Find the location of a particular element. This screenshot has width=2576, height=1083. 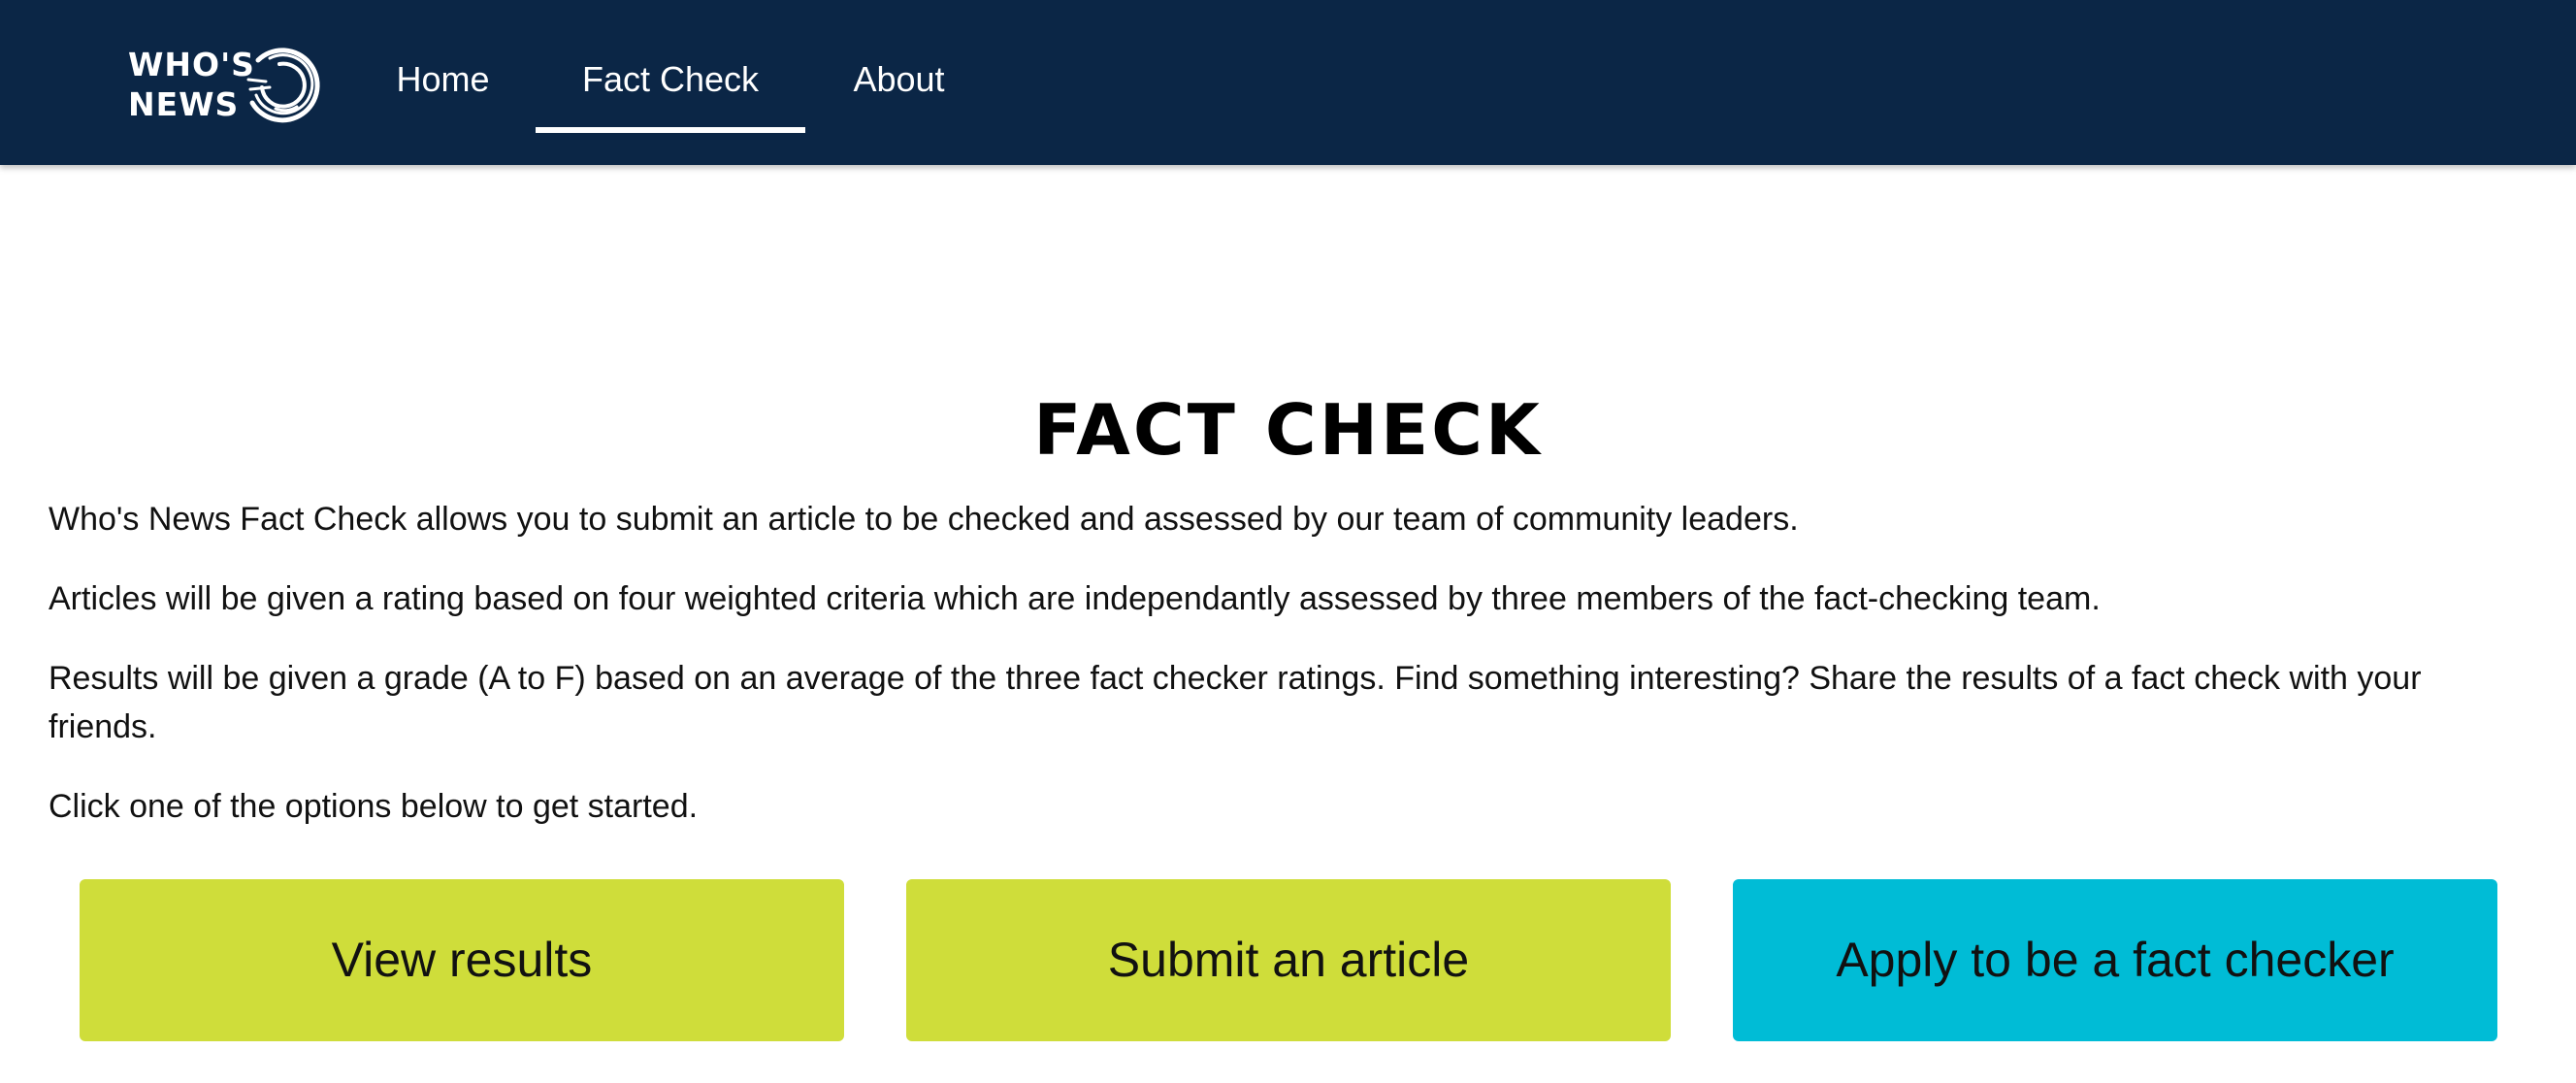

active-tab-indicator is located at coordinates (671, 130).